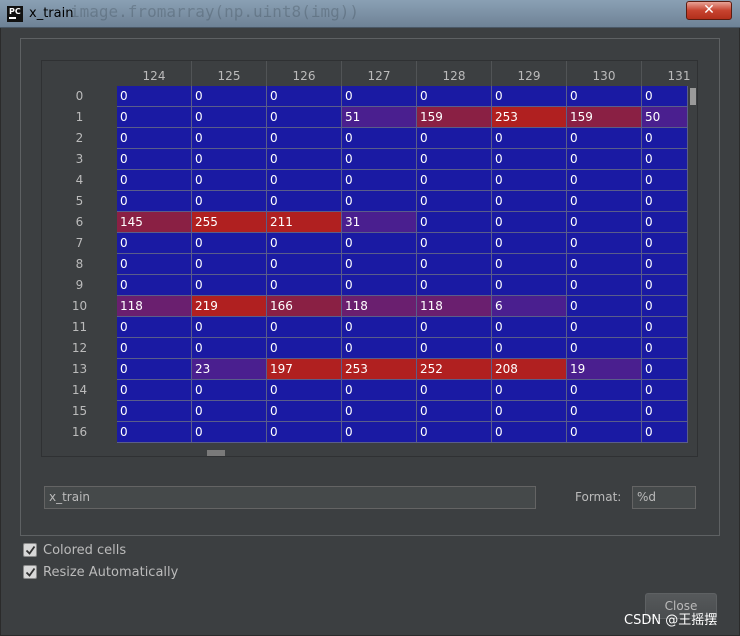  Describe the element at coordinates (379, 222) in the screenshot. I see `table-cell: 31` at that location.